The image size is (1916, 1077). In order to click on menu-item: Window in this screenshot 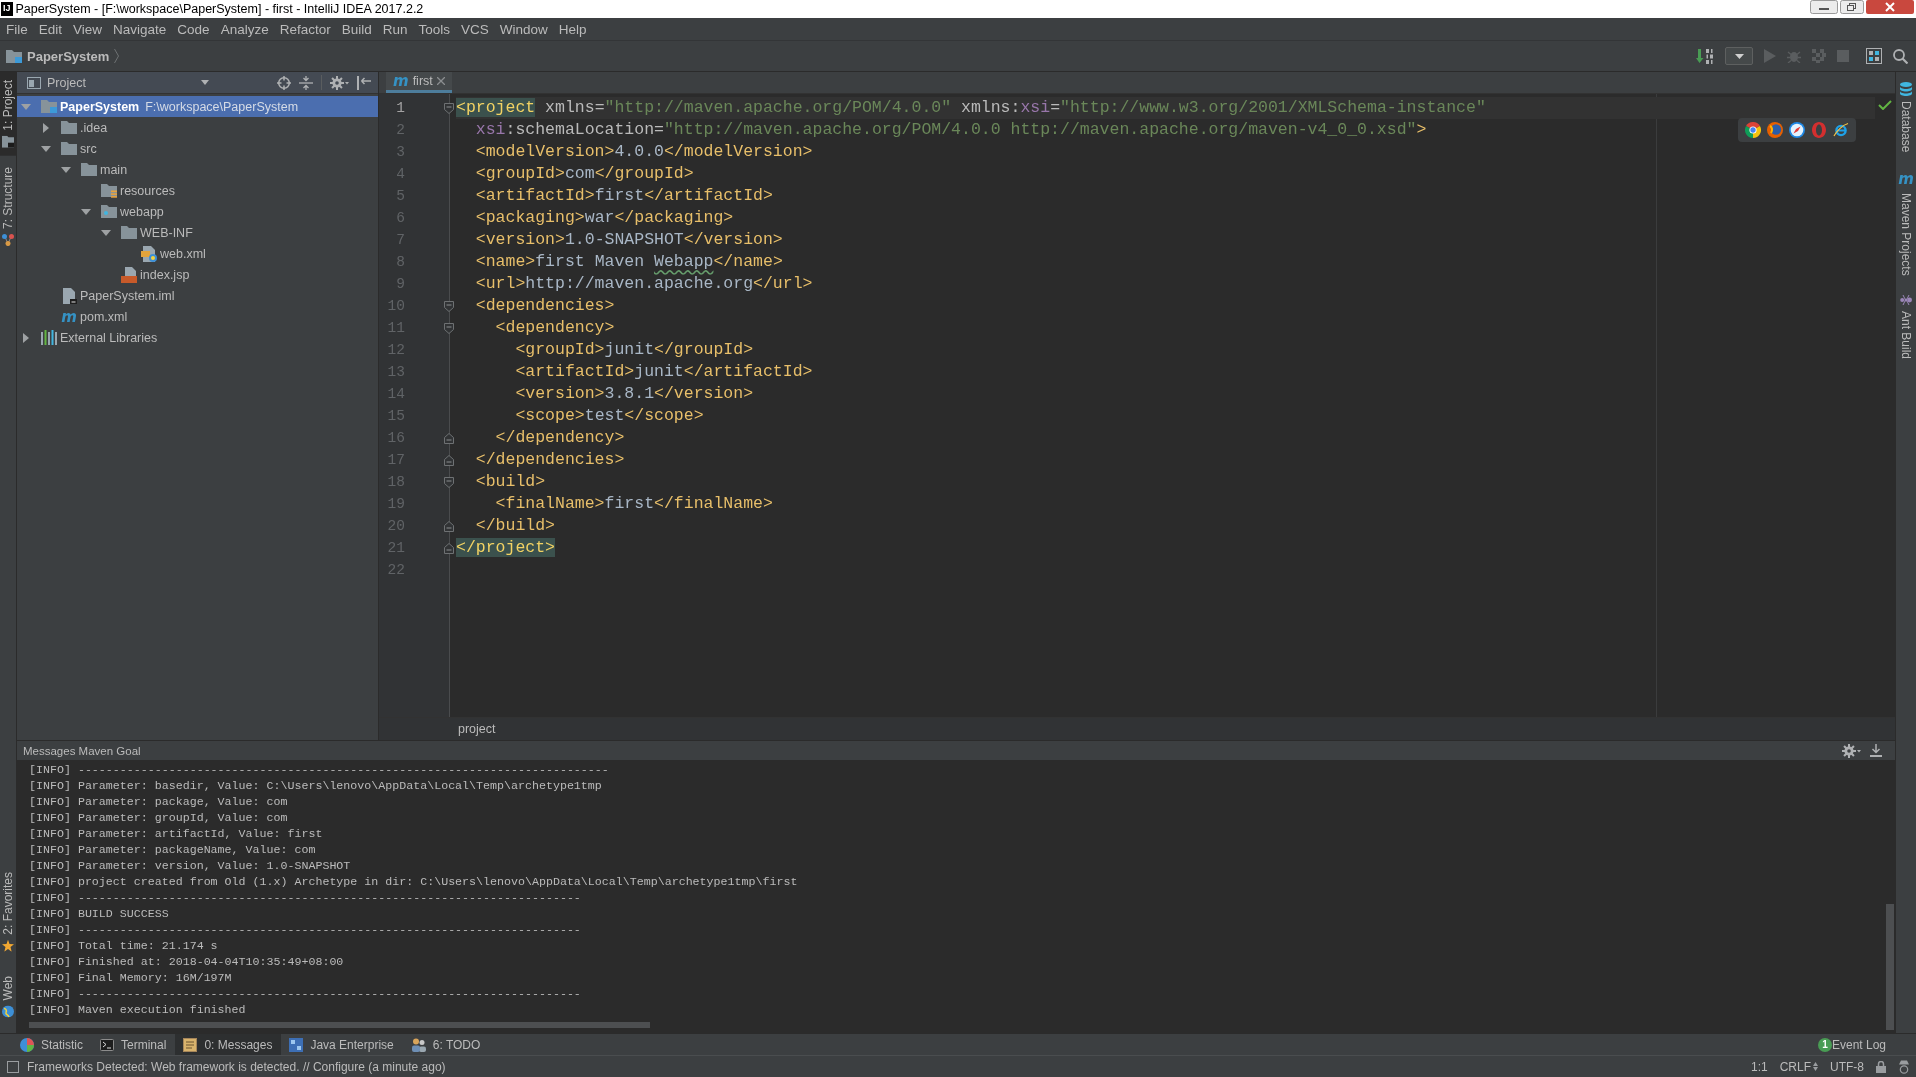, I will do `click(523, 29)`.